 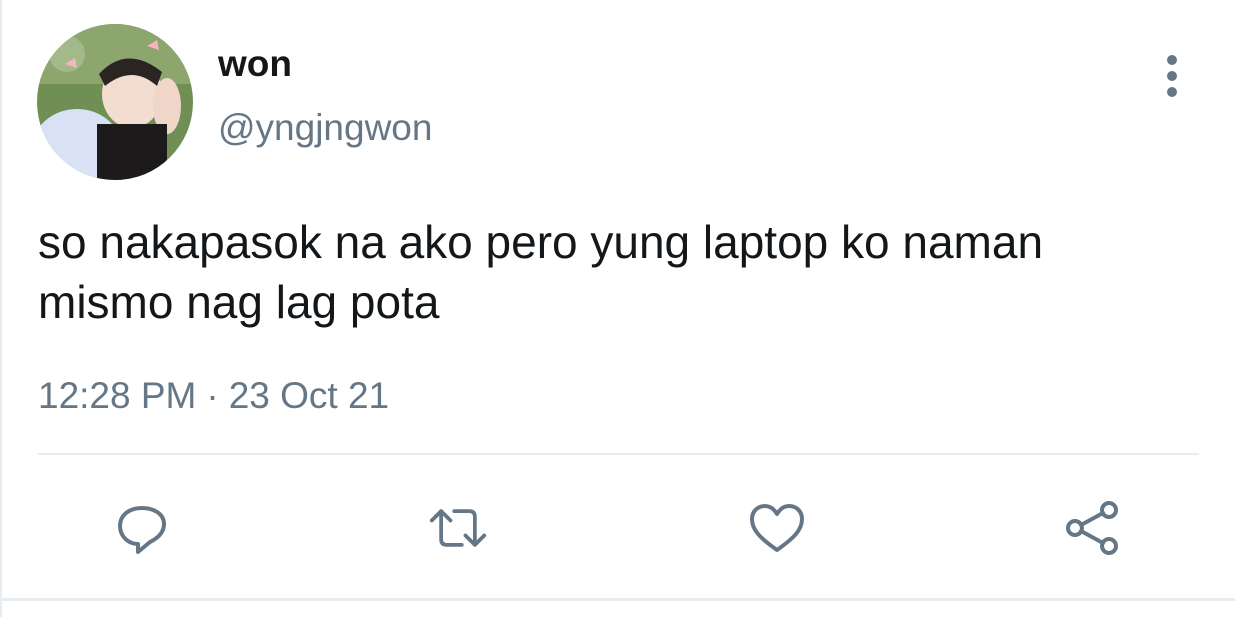 What do you see at coordinates (115, 102) in the screenshot?
I see `avatar` at bounding box center [115, 102].